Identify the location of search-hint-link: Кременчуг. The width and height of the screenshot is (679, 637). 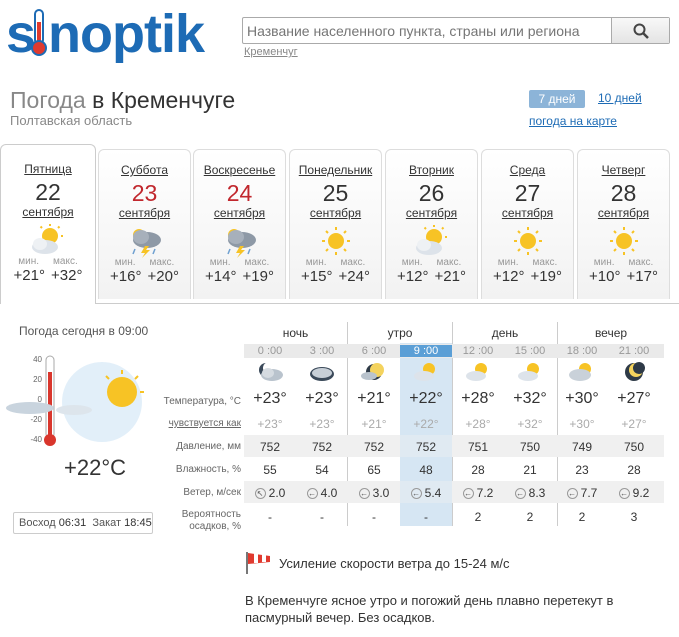
(271, 52).